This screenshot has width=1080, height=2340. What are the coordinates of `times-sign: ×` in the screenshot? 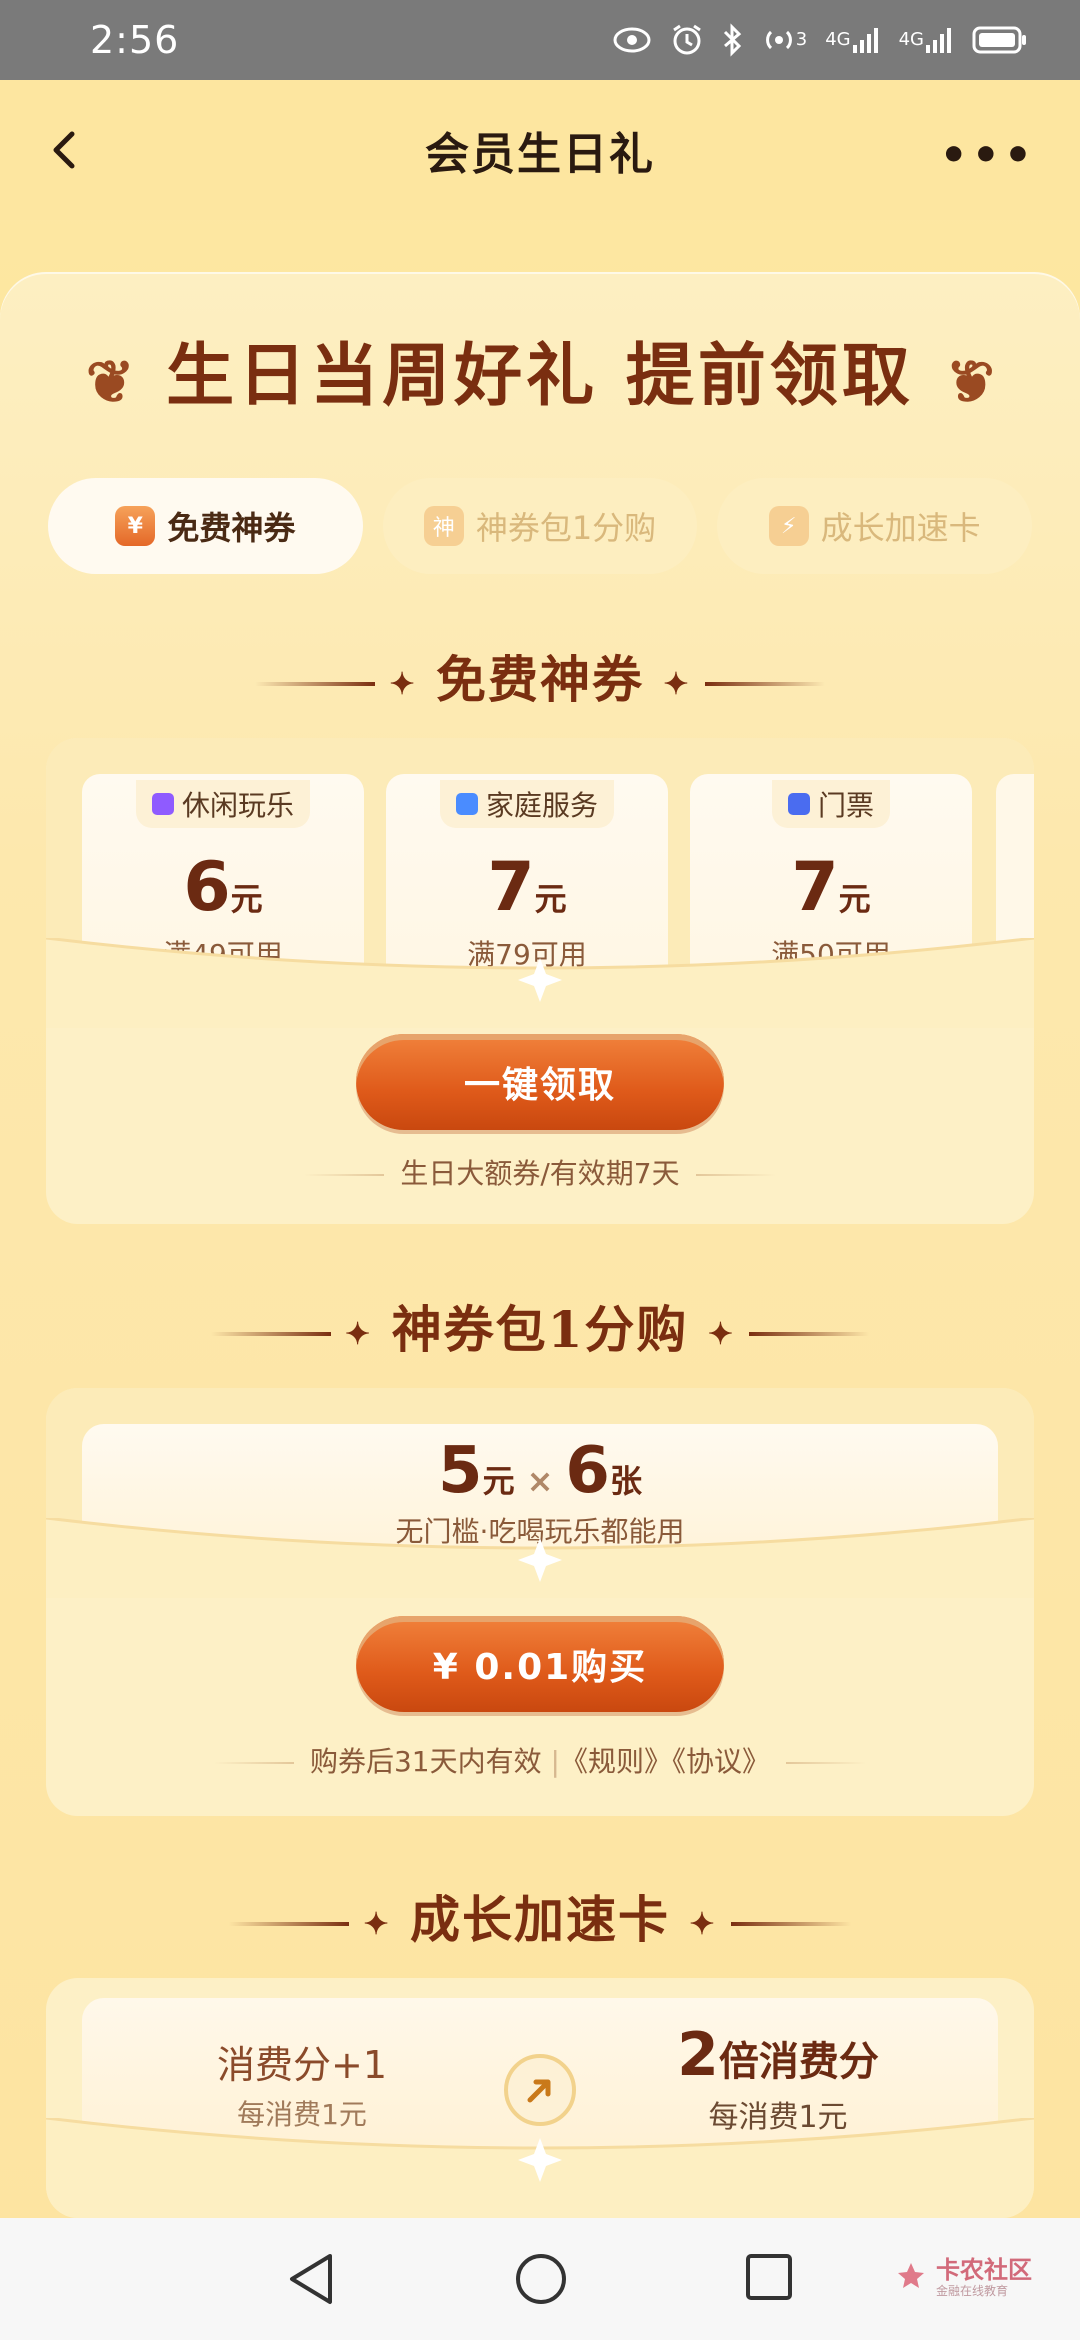 It's located at (540, 1481).